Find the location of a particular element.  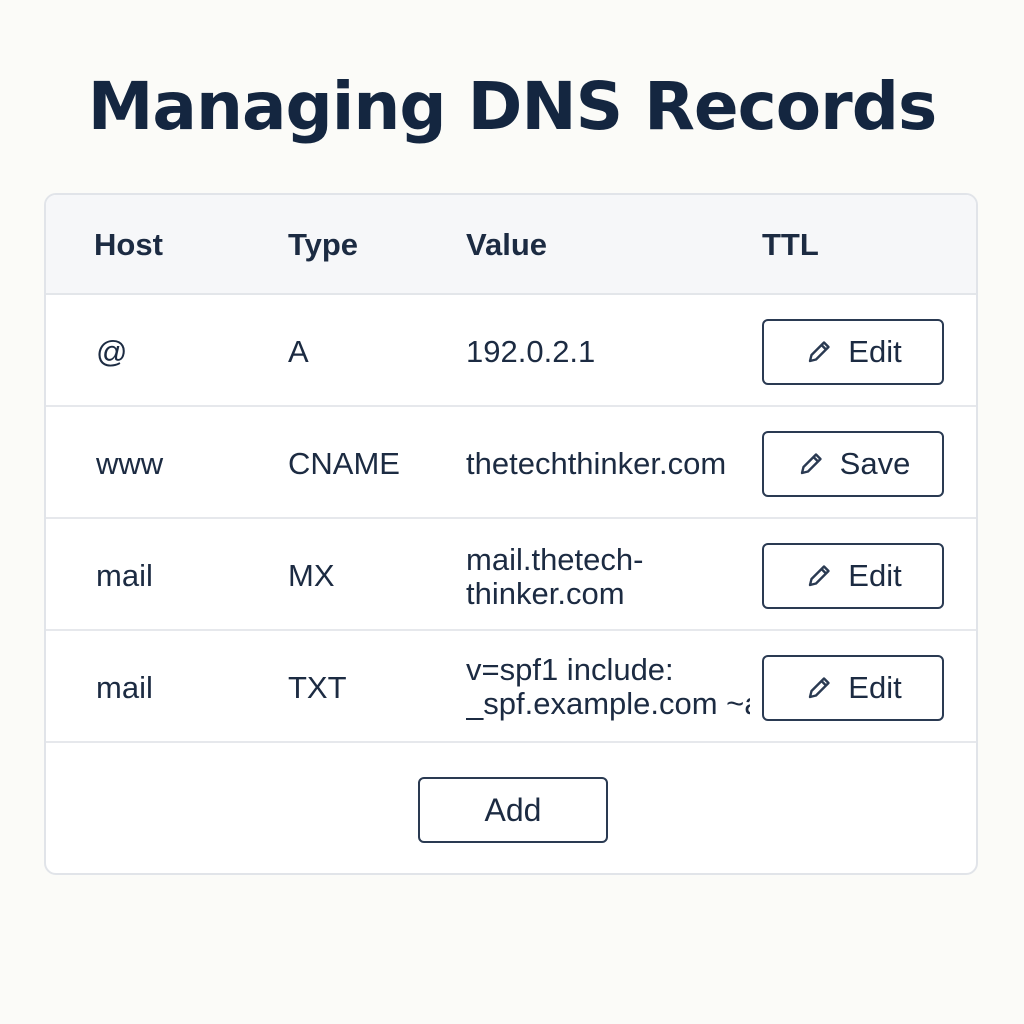

type-cell: CNAME is located at coordinates (344, 464).